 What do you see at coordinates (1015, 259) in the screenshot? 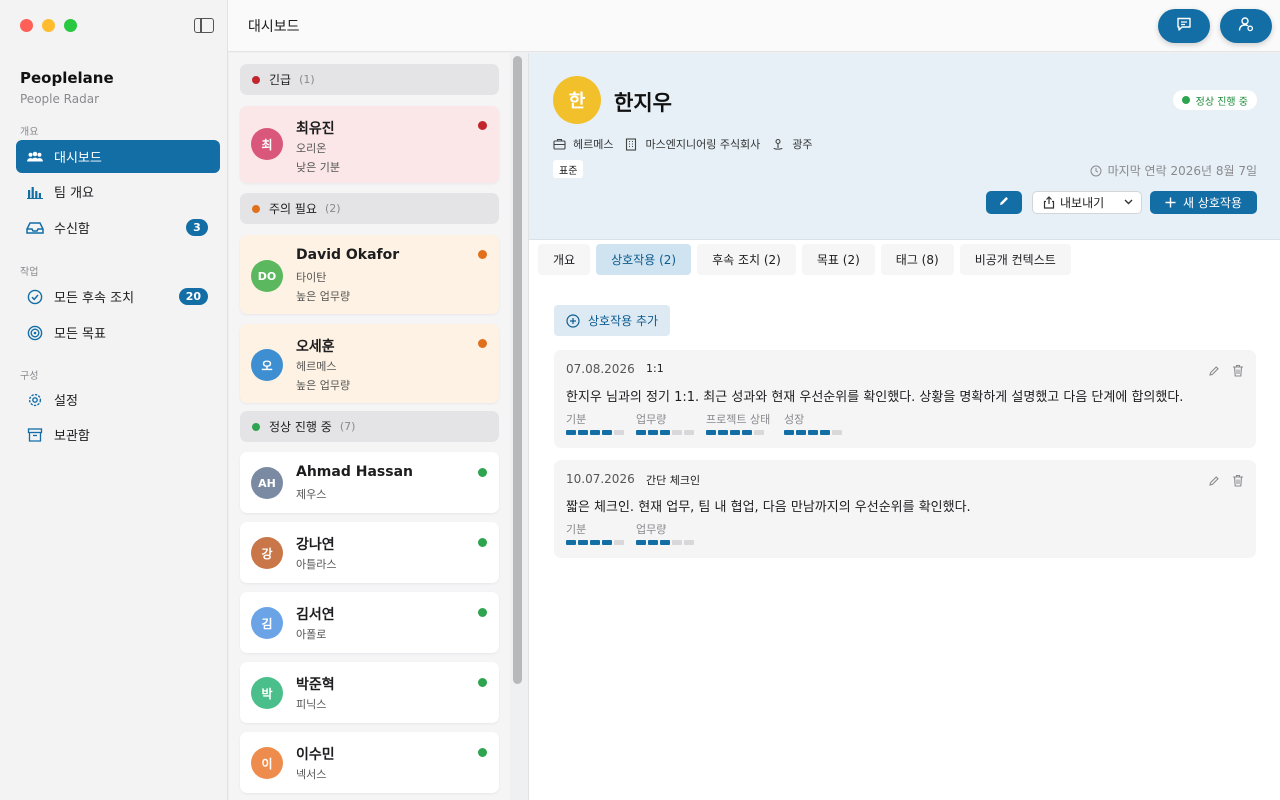
I see `tab-private-context: 비공개 컨텍스트` at bounding box center [1015, 259].